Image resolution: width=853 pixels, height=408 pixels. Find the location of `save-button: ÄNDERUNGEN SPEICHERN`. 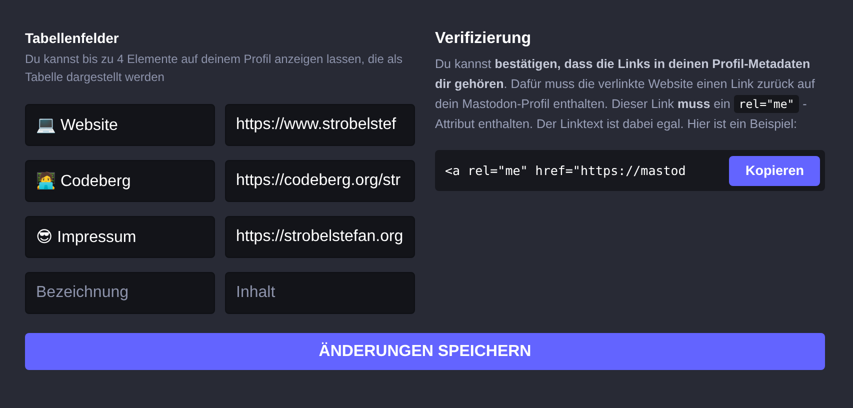

save-button: ÄNDERUNGEN SPEICHERN is located at coordinates (425, 351).